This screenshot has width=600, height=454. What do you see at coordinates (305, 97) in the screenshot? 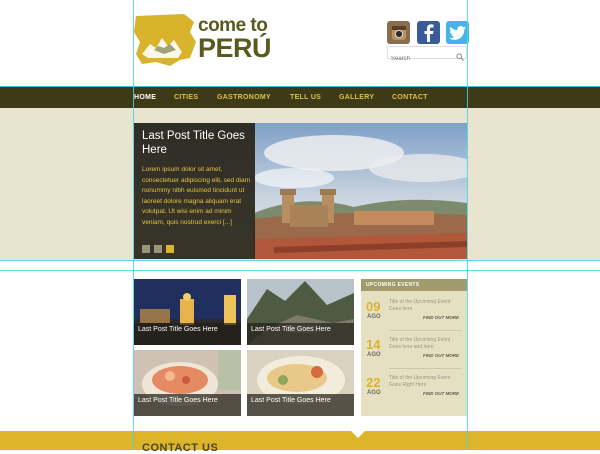
I see `nav-item-tell-us: TELL US` at bounding box center [305, 97].